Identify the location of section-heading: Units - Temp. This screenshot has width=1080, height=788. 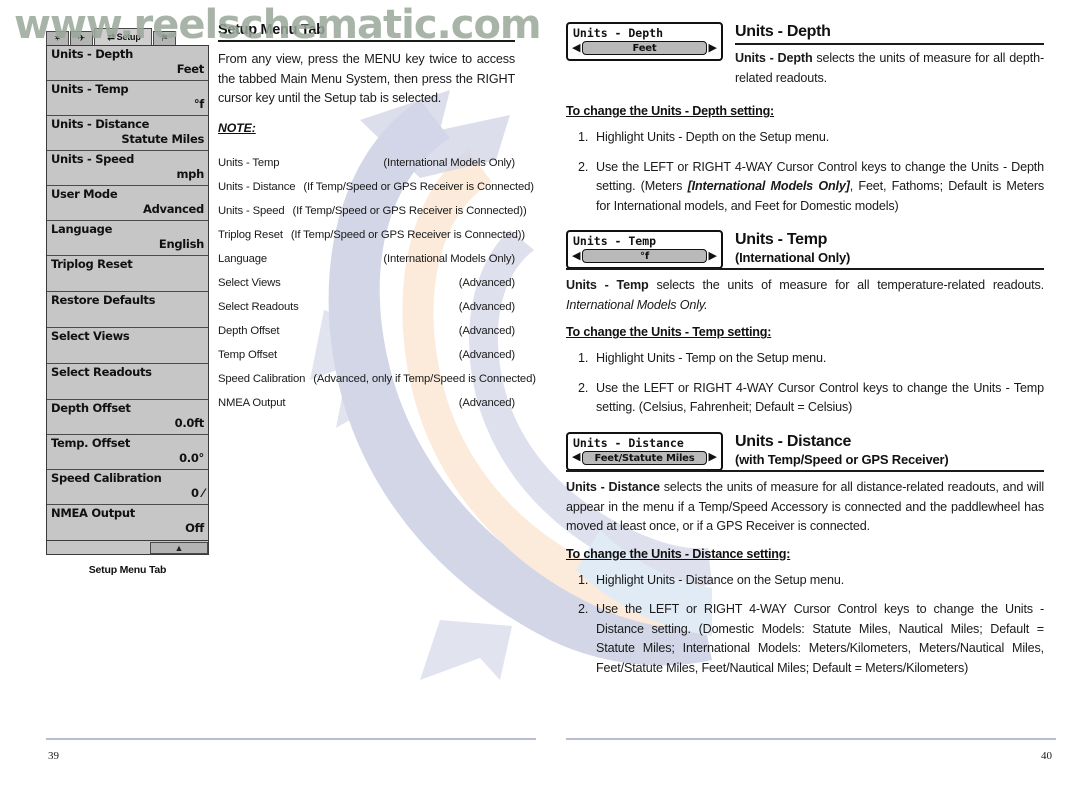
(781, 240).